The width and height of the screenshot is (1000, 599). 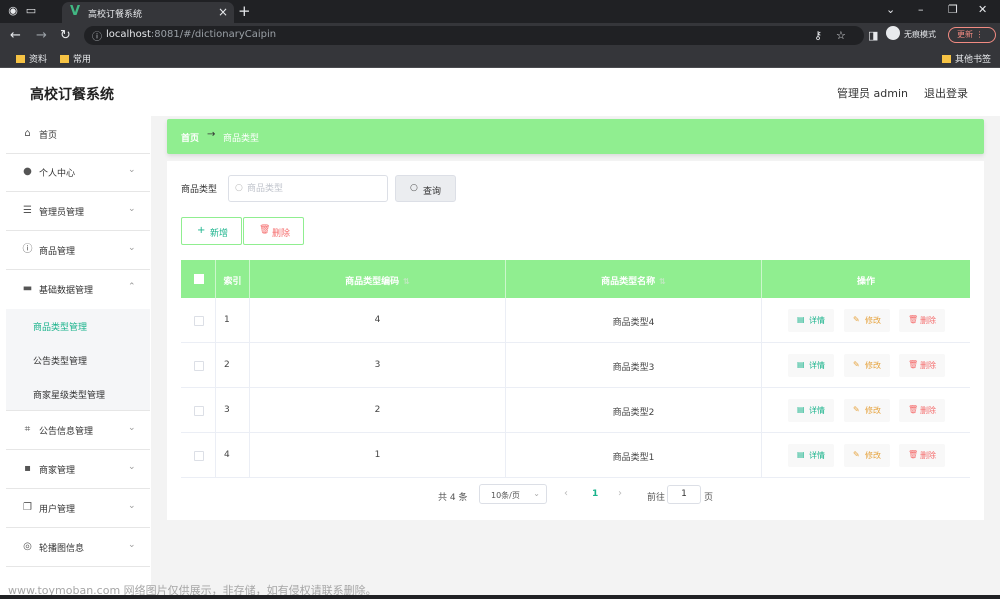 What do you see at coordinates (199, 279) in the screenshot?
I see `select-all-checkbox` at bounding box center [199, 279].